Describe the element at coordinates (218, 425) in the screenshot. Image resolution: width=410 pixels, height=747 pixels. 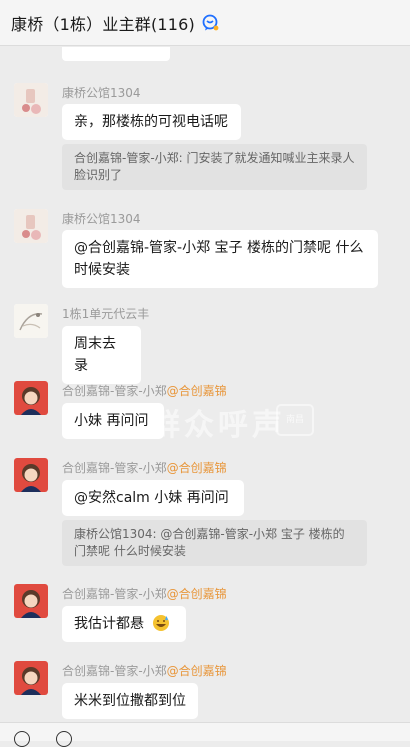
I see `watermark: 群众呼声` at that location.